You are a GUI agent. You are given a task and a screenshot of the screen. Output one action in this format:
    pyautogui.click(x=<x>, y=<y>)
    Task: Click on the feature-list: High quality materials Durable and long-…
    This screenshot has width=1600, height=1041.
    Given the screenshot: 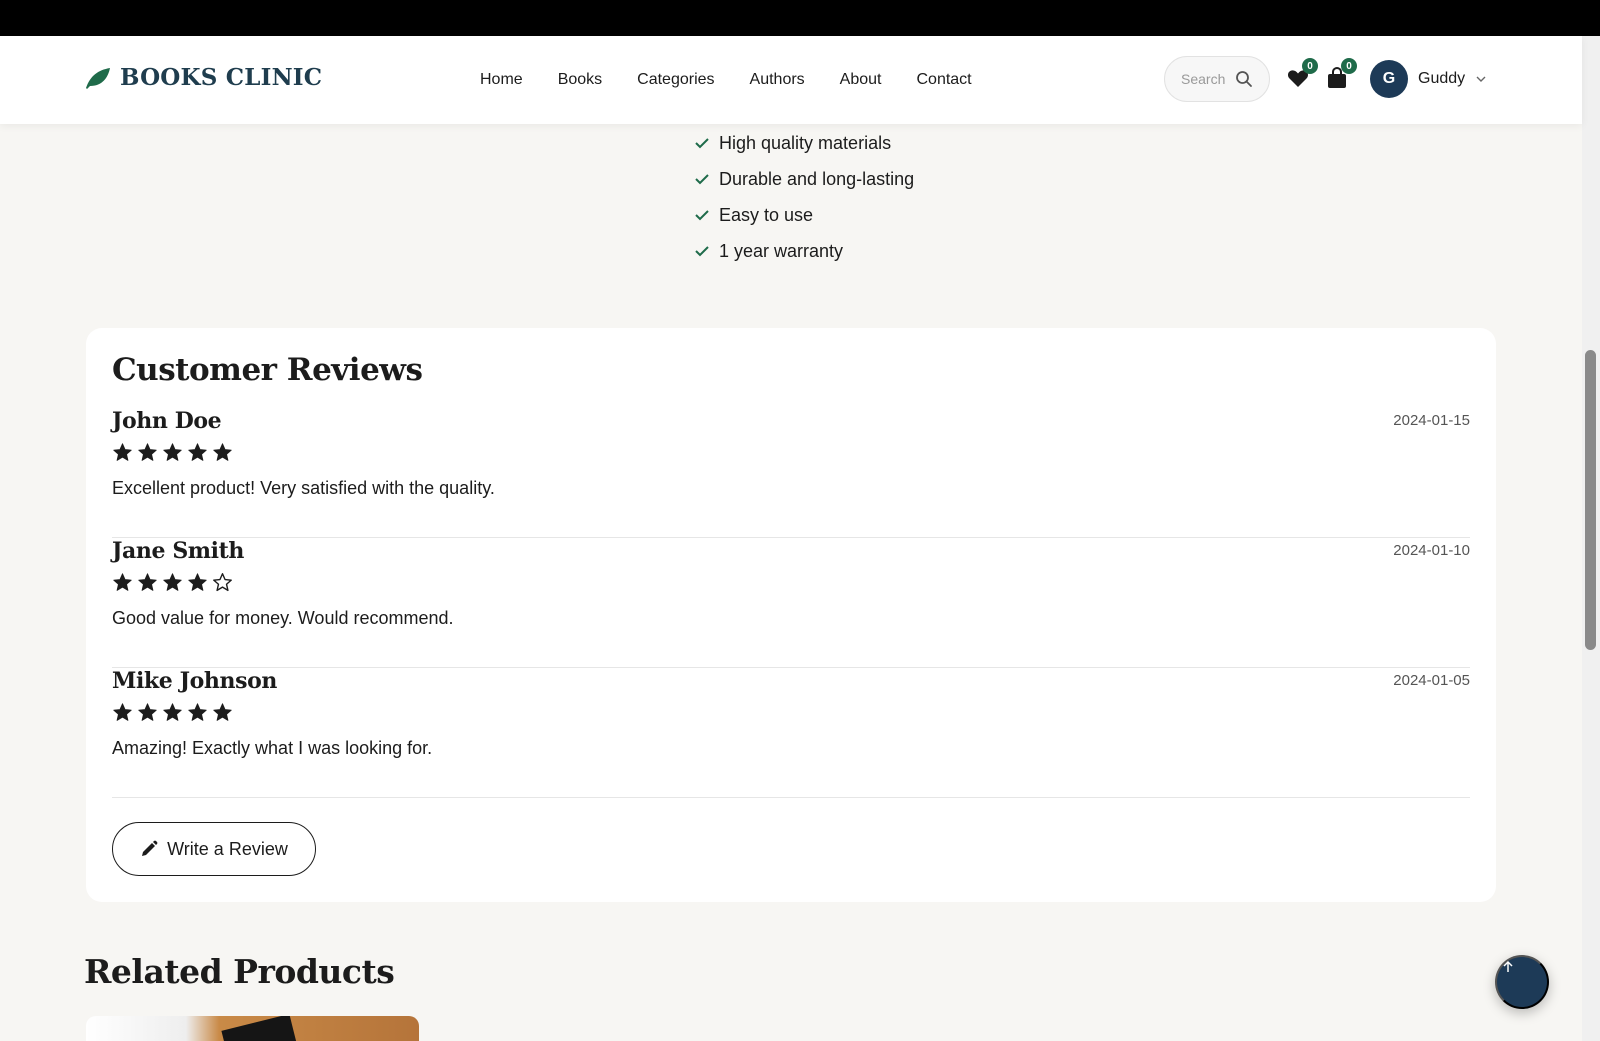 What is the action you would take?
    pyautogui.click(x=804, y=197)
    